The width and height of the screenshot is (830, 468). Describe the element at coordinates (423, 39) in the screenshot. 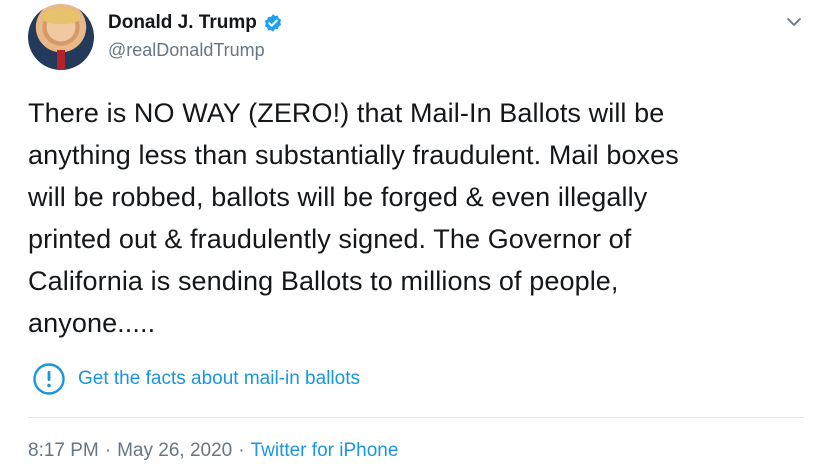

I see `tweet-header: Donald J. Trump @realDonaldTrump` at that location.